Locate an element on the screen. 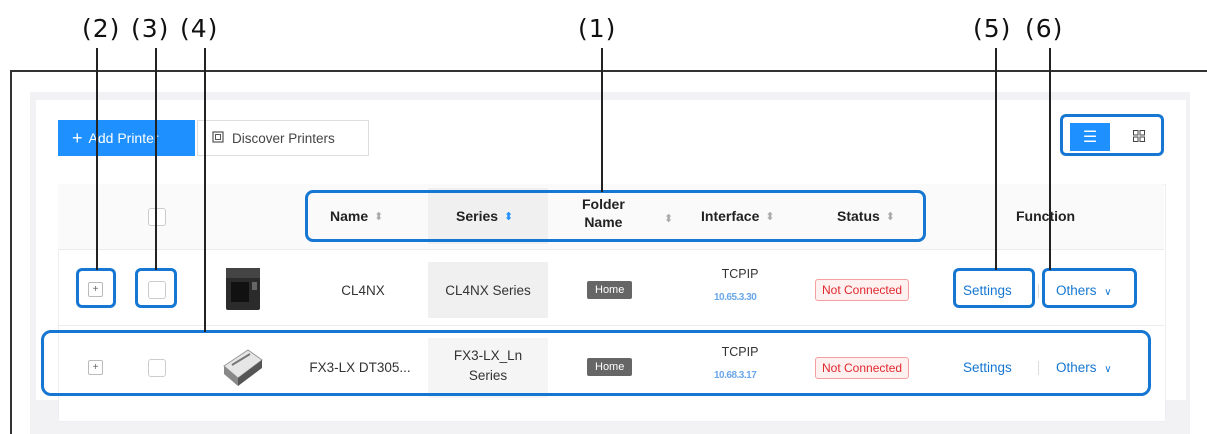 This screenshot has height=434, width=1207. grid-view-button is located at coordinates (1139, 137).